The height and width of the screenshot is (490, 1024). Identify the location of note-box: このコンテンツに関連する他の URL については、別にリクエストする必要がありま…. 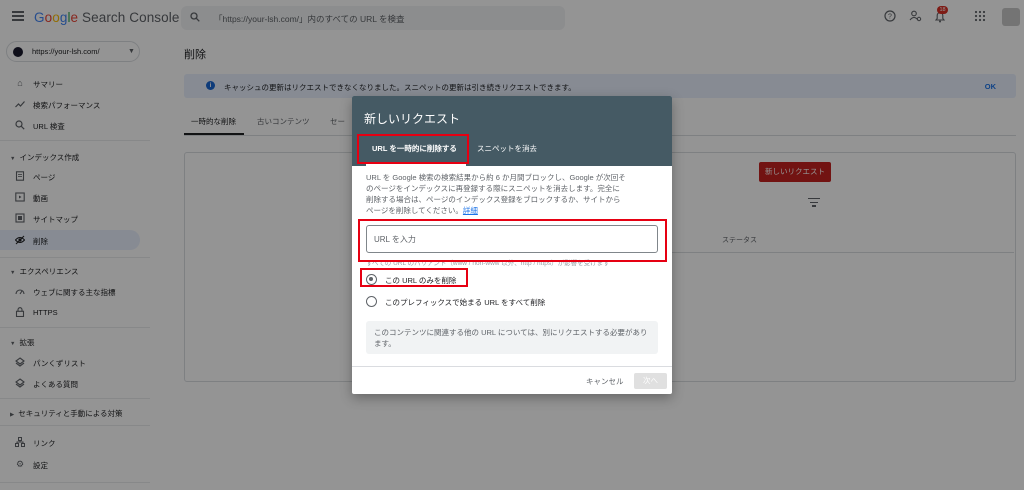
(512, 337).